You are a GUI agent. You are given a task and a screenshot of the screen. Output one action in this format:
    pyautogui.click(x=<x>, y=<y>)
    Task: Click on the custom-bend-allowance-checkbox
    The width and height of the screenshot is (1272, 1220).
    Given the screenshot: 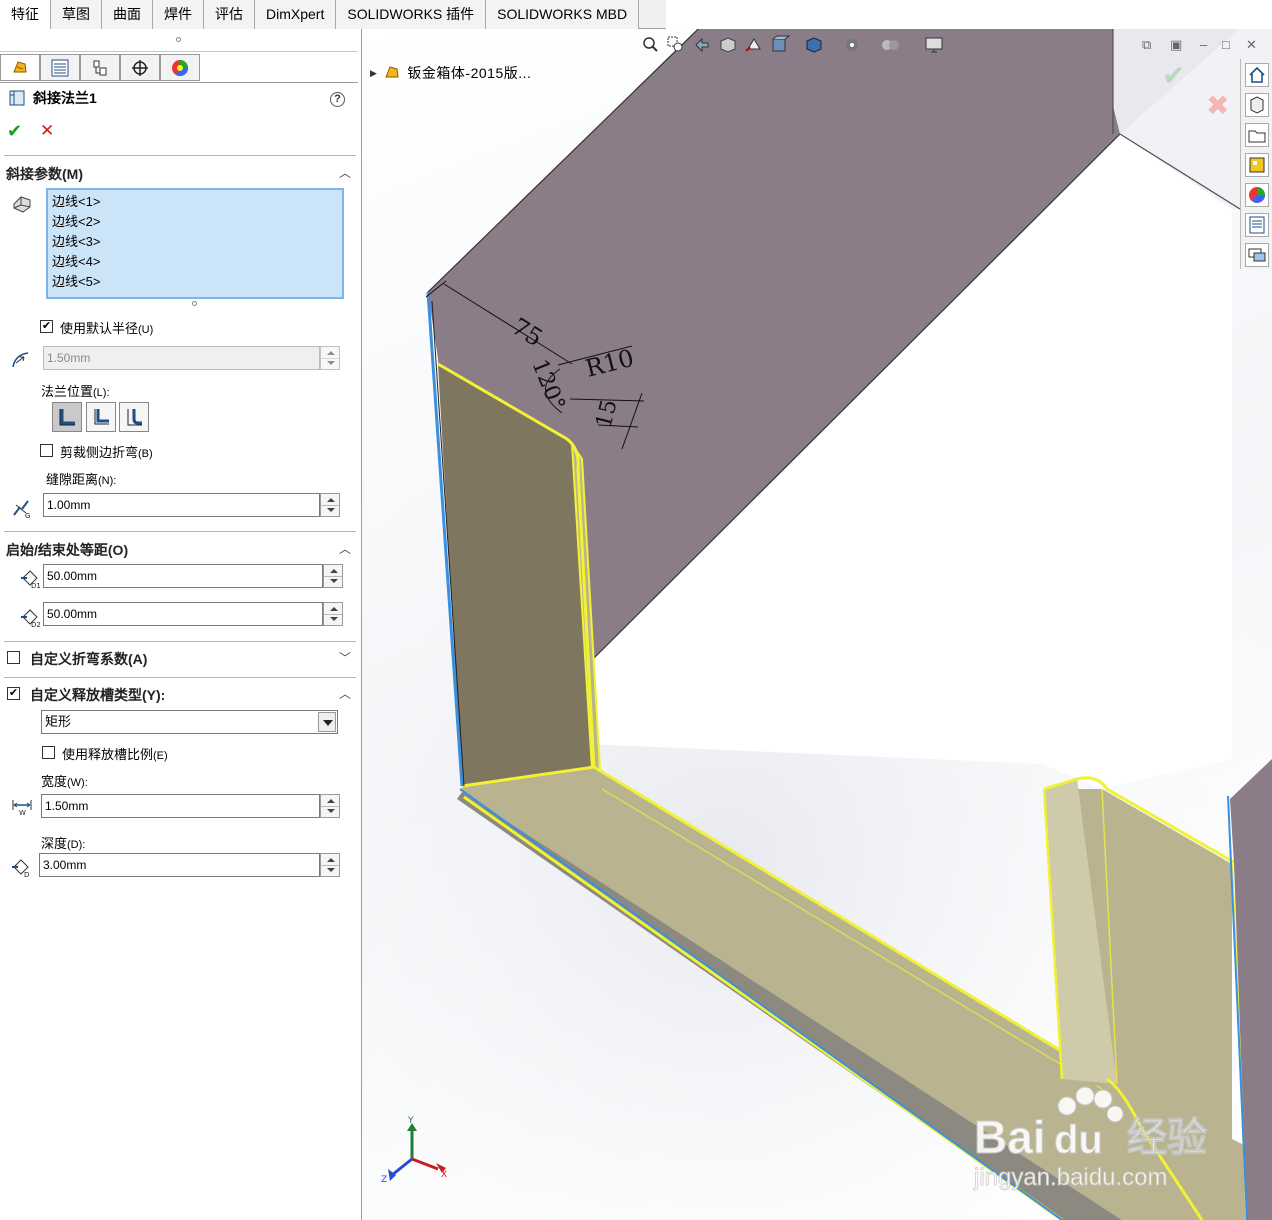 What is the action you would take?
    pyautogui.click(x=13, y=657)
    